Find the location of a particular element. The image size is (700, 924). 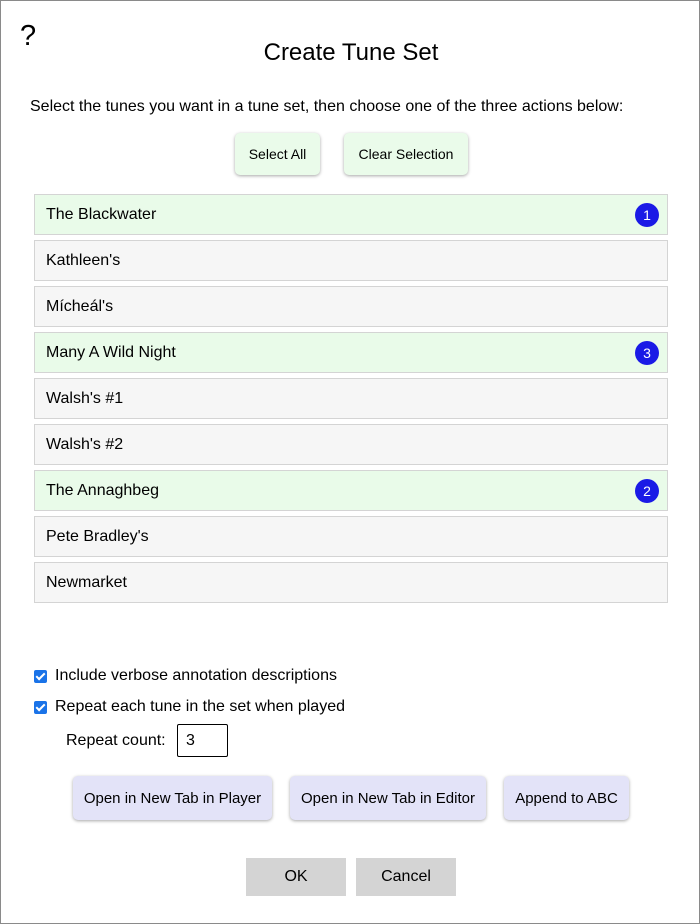

tune-item: The Annaghbeg 2 is located at coordinates (351, 490).